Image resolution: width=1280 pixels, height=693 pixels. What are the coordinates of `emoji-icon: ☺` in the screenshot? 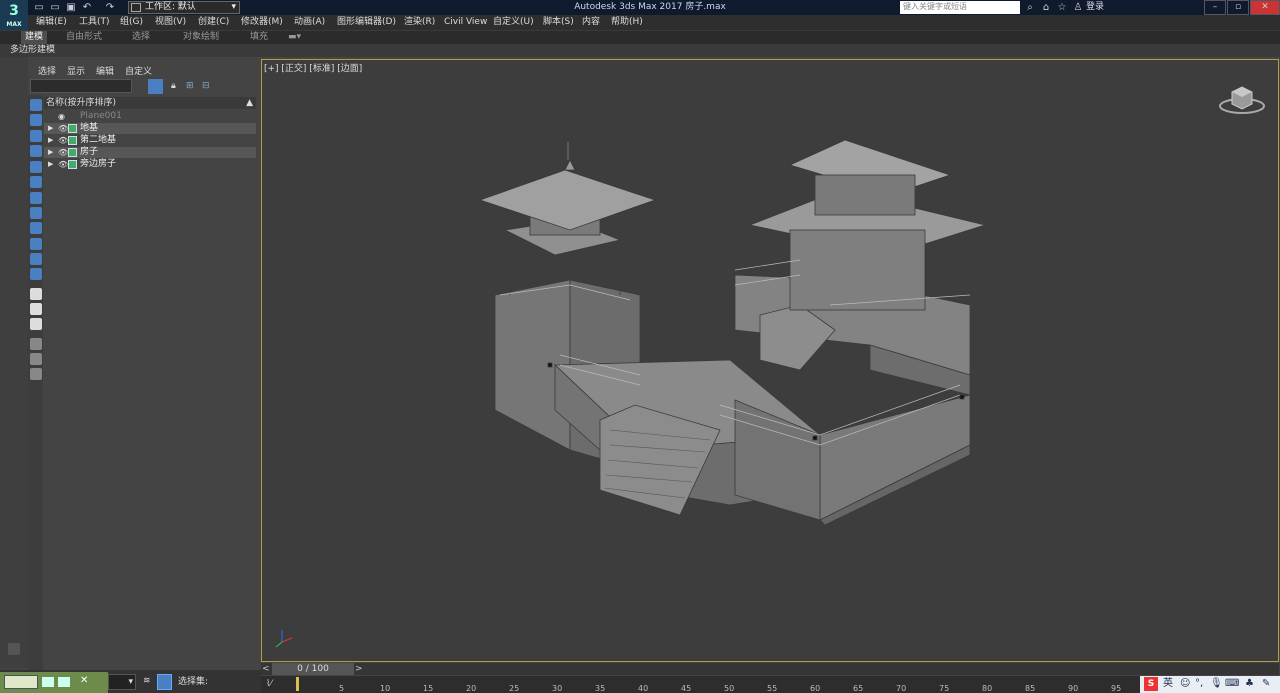 It's located at (1185, 683).